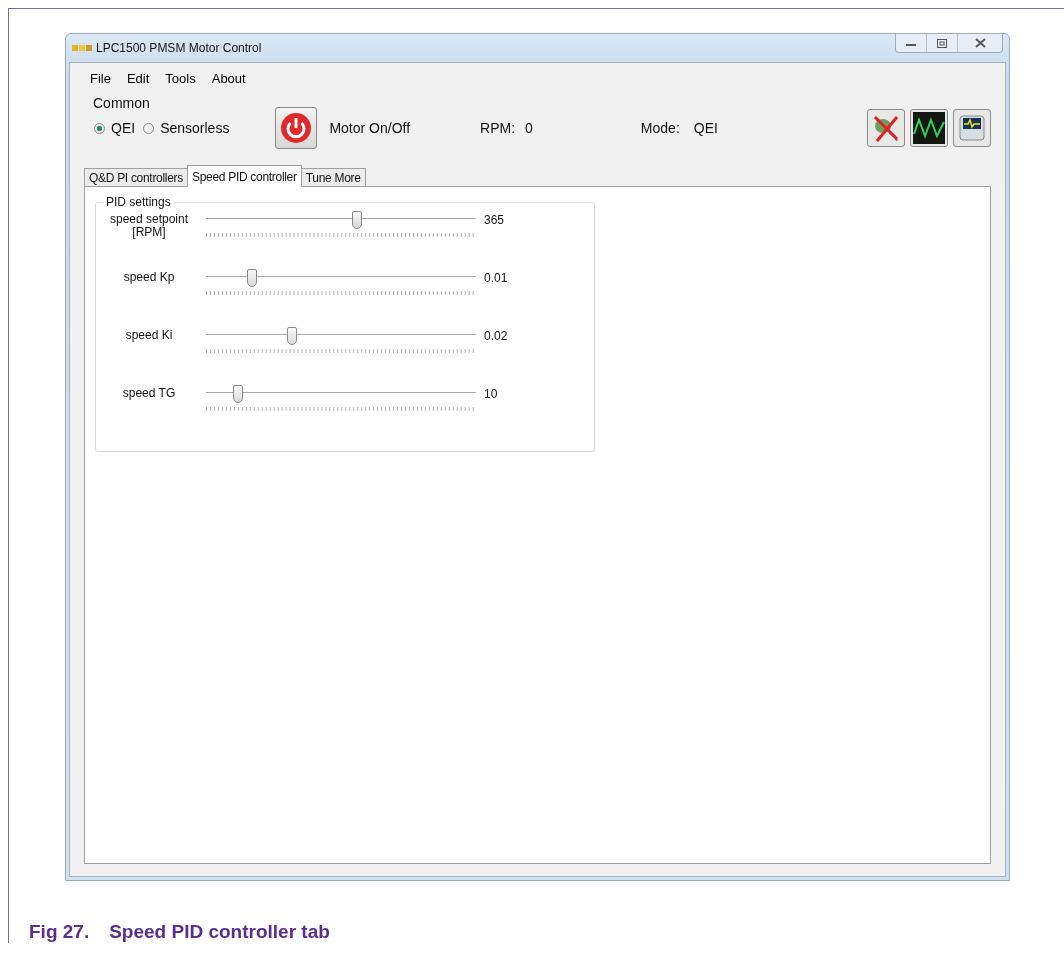 This screenshot has width=1064, height=977. What do you see at coordinates (886, 128) in the screenshot?
I see `disconnect-button` at bounding box center [886, 128].